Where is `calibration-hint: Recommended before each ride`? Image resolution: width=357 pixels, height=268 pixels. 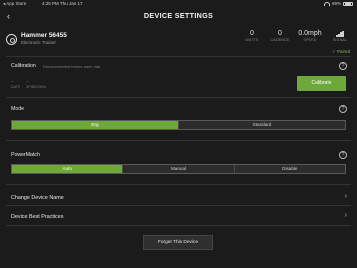 calibration-hint: Recommended before each ride is located at coordinates (72, 66).